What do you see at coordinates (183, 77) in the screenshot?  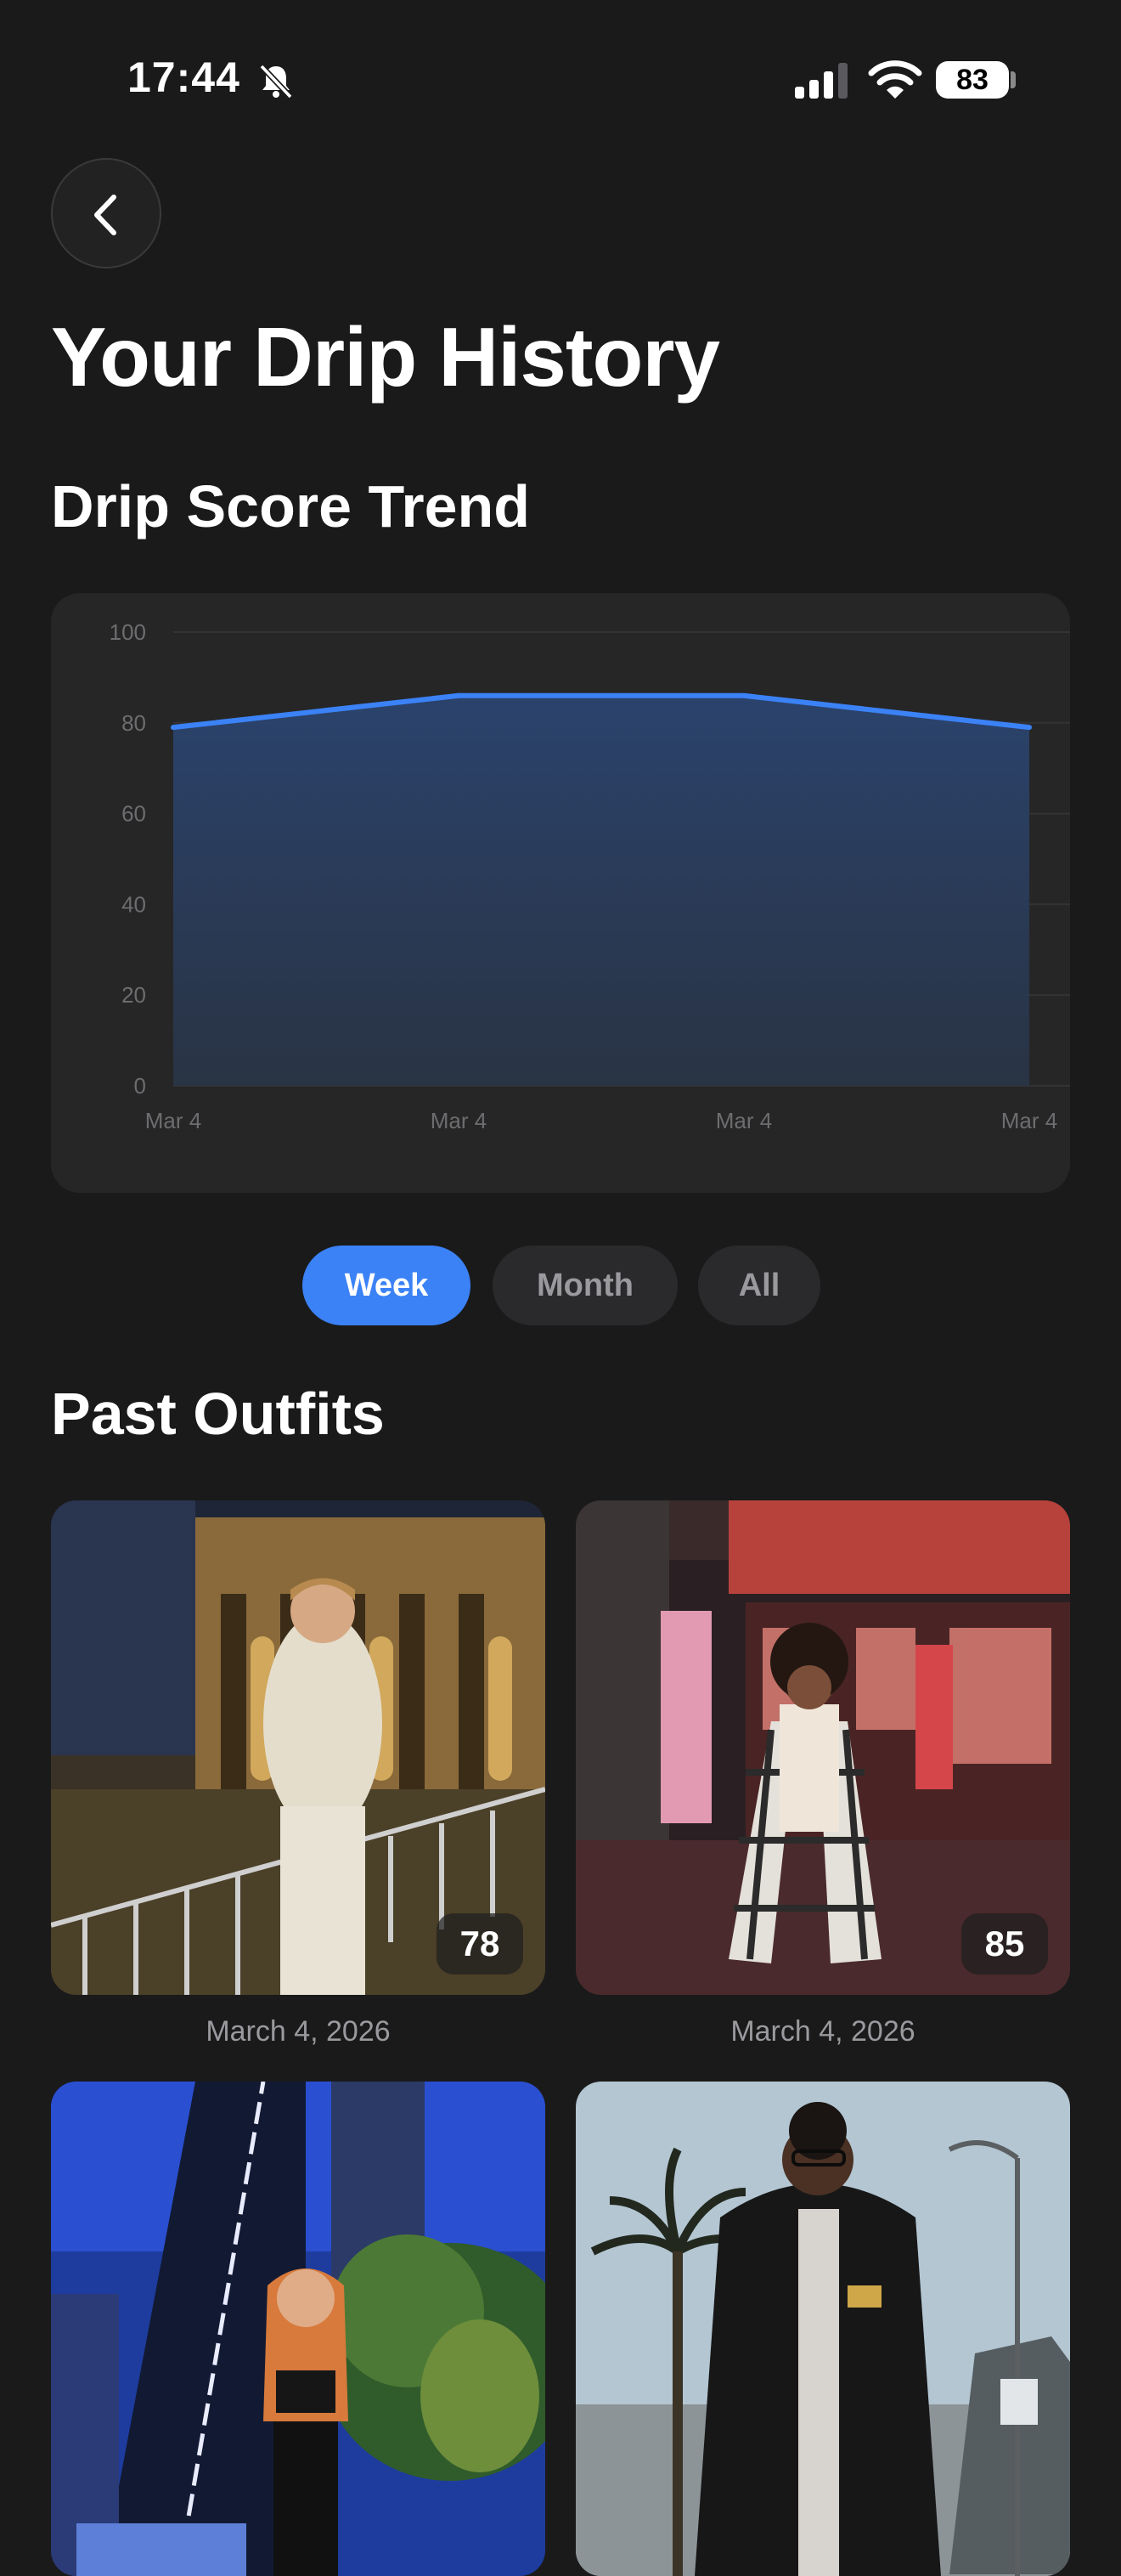 I see `status-time: 17:44` at bounding box center [183, 77].